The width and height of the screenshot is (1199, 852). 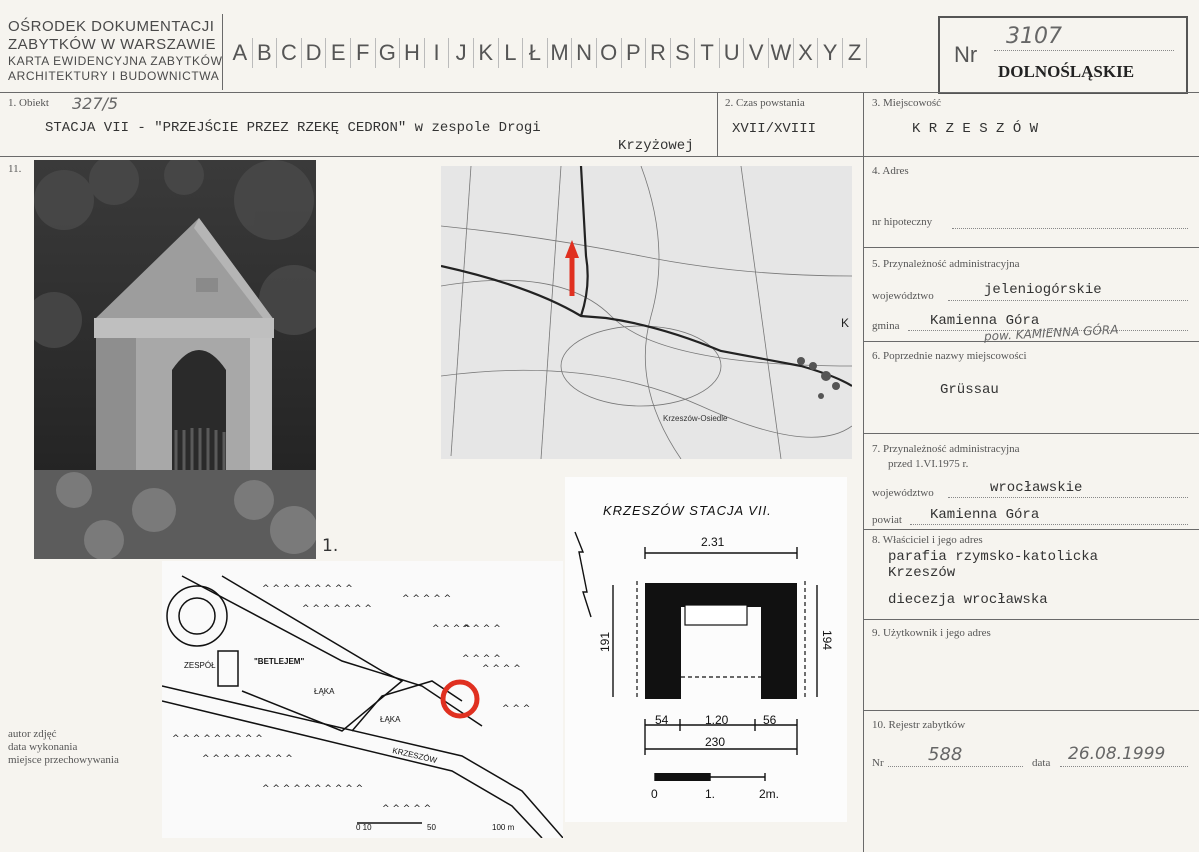 What do you see at coordinates (511, 53) in the screenshot?
I see `index-letter: L` at bounding box center [511, 53].